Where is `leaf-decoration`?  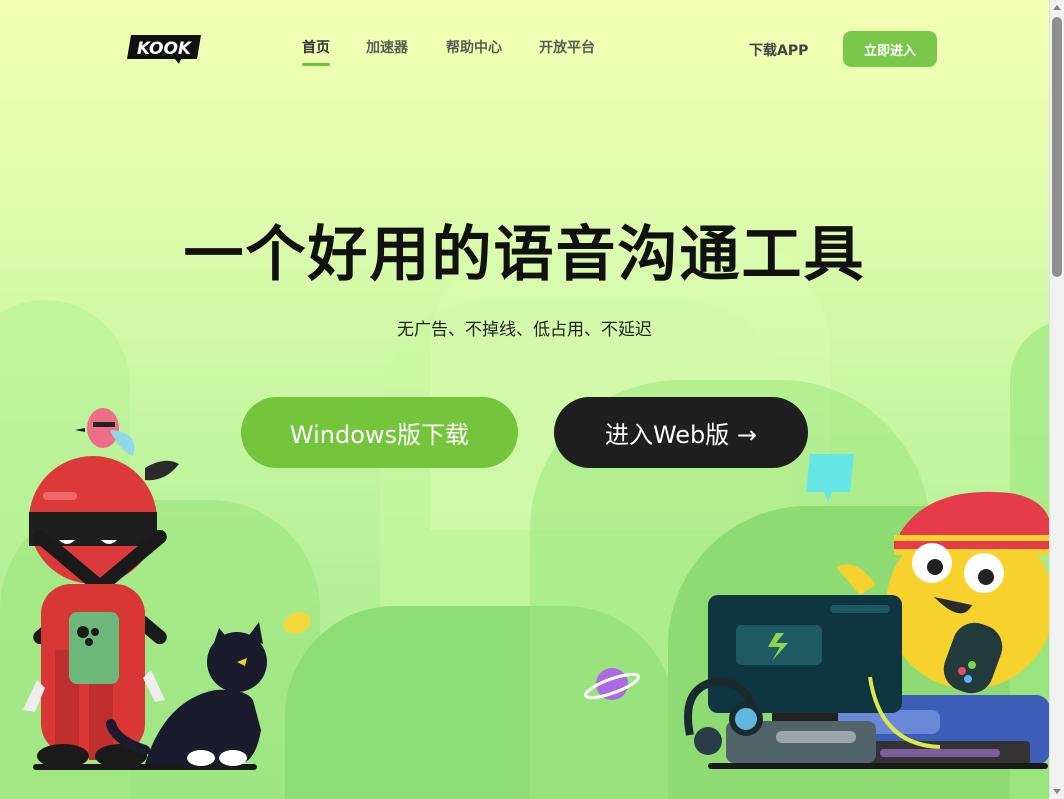
leaf-decoration is located at coordinates (297, 623).